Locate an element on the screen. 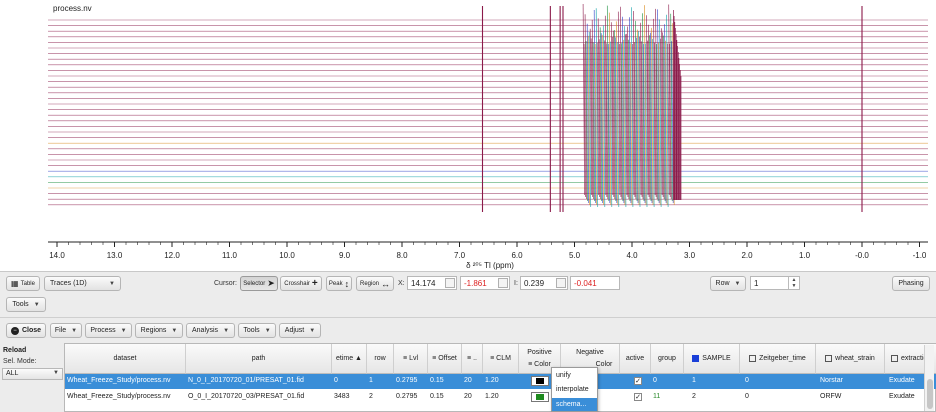  cursor-selector-button: Selector ➤ is located at coordinates (259, 283).